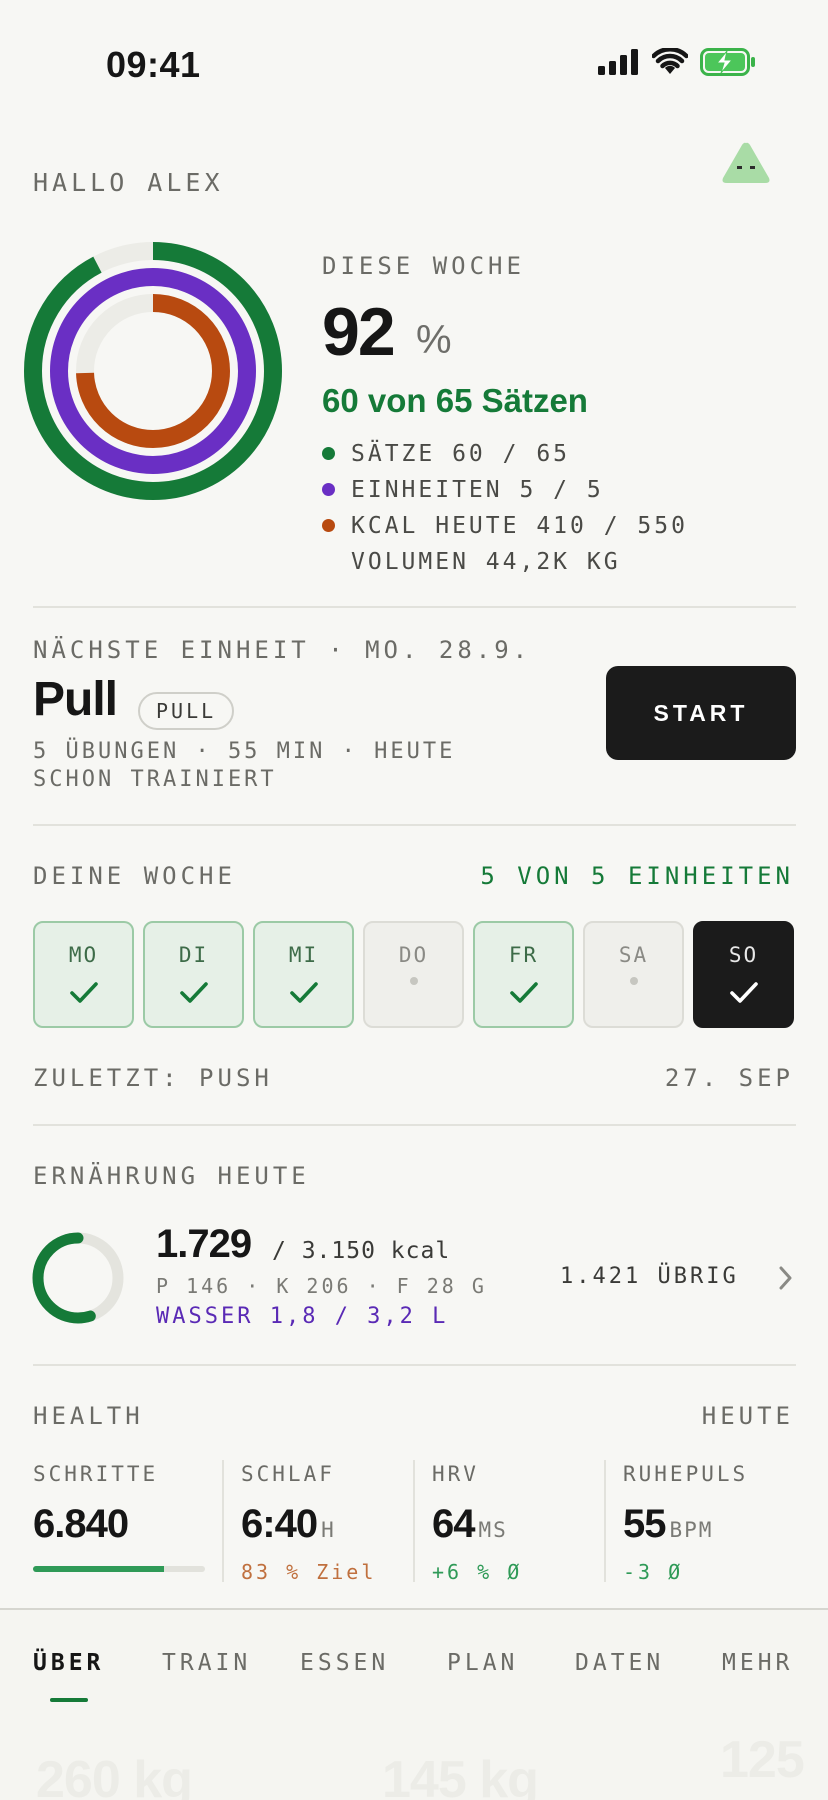  What do you see at coordinates (328, 1530) in the screenshot?
I see `metric-unit: H` at bounding box center [328, 1530].